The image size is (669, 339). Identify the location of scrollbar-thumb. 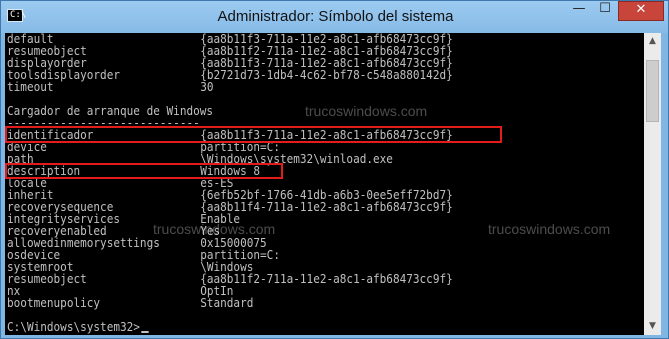
(652, 91).